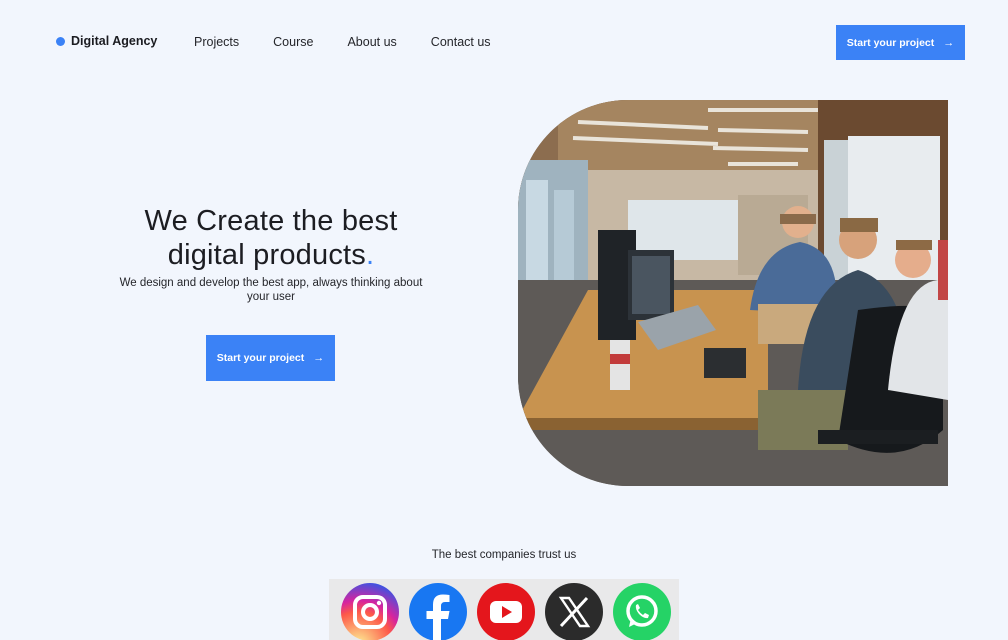  Describe the element at coordinates (271, 221) in the screenshot. I see `hero-title-line1: We Create the best` at that location.